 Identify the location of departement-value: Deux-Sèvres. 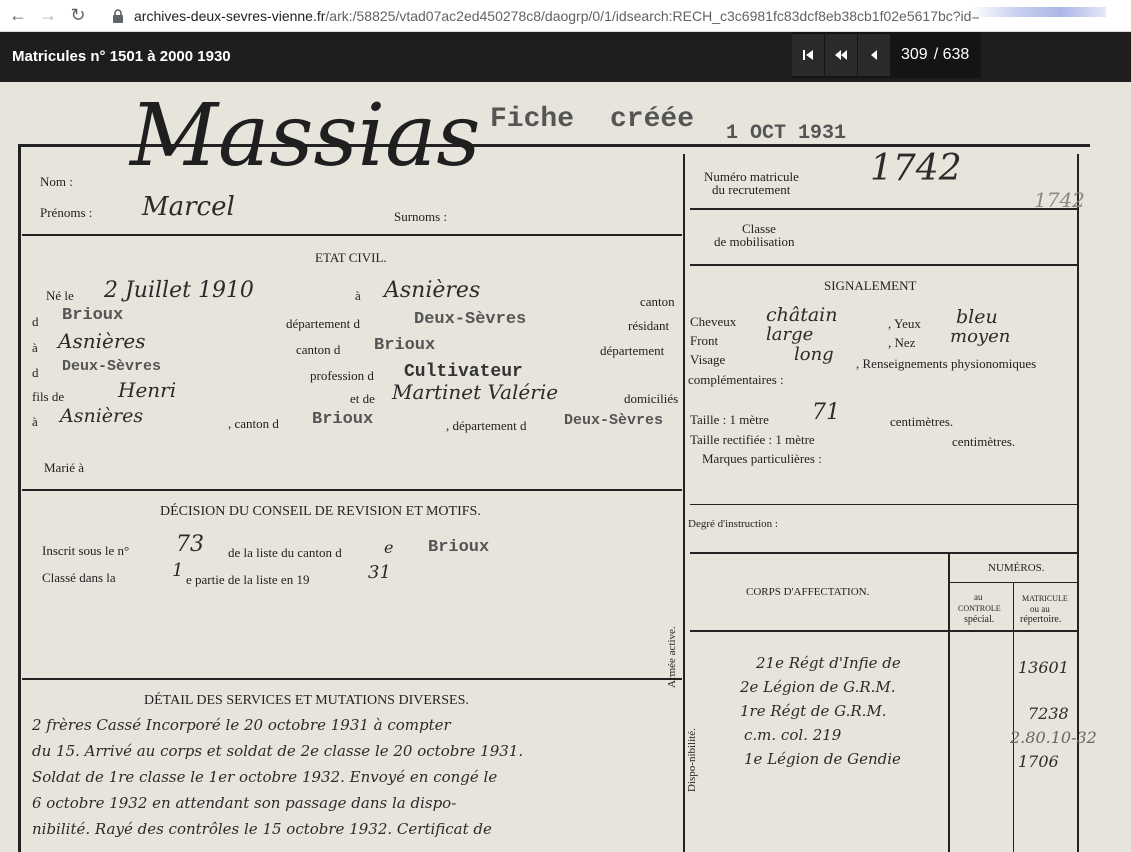
(470, 319).